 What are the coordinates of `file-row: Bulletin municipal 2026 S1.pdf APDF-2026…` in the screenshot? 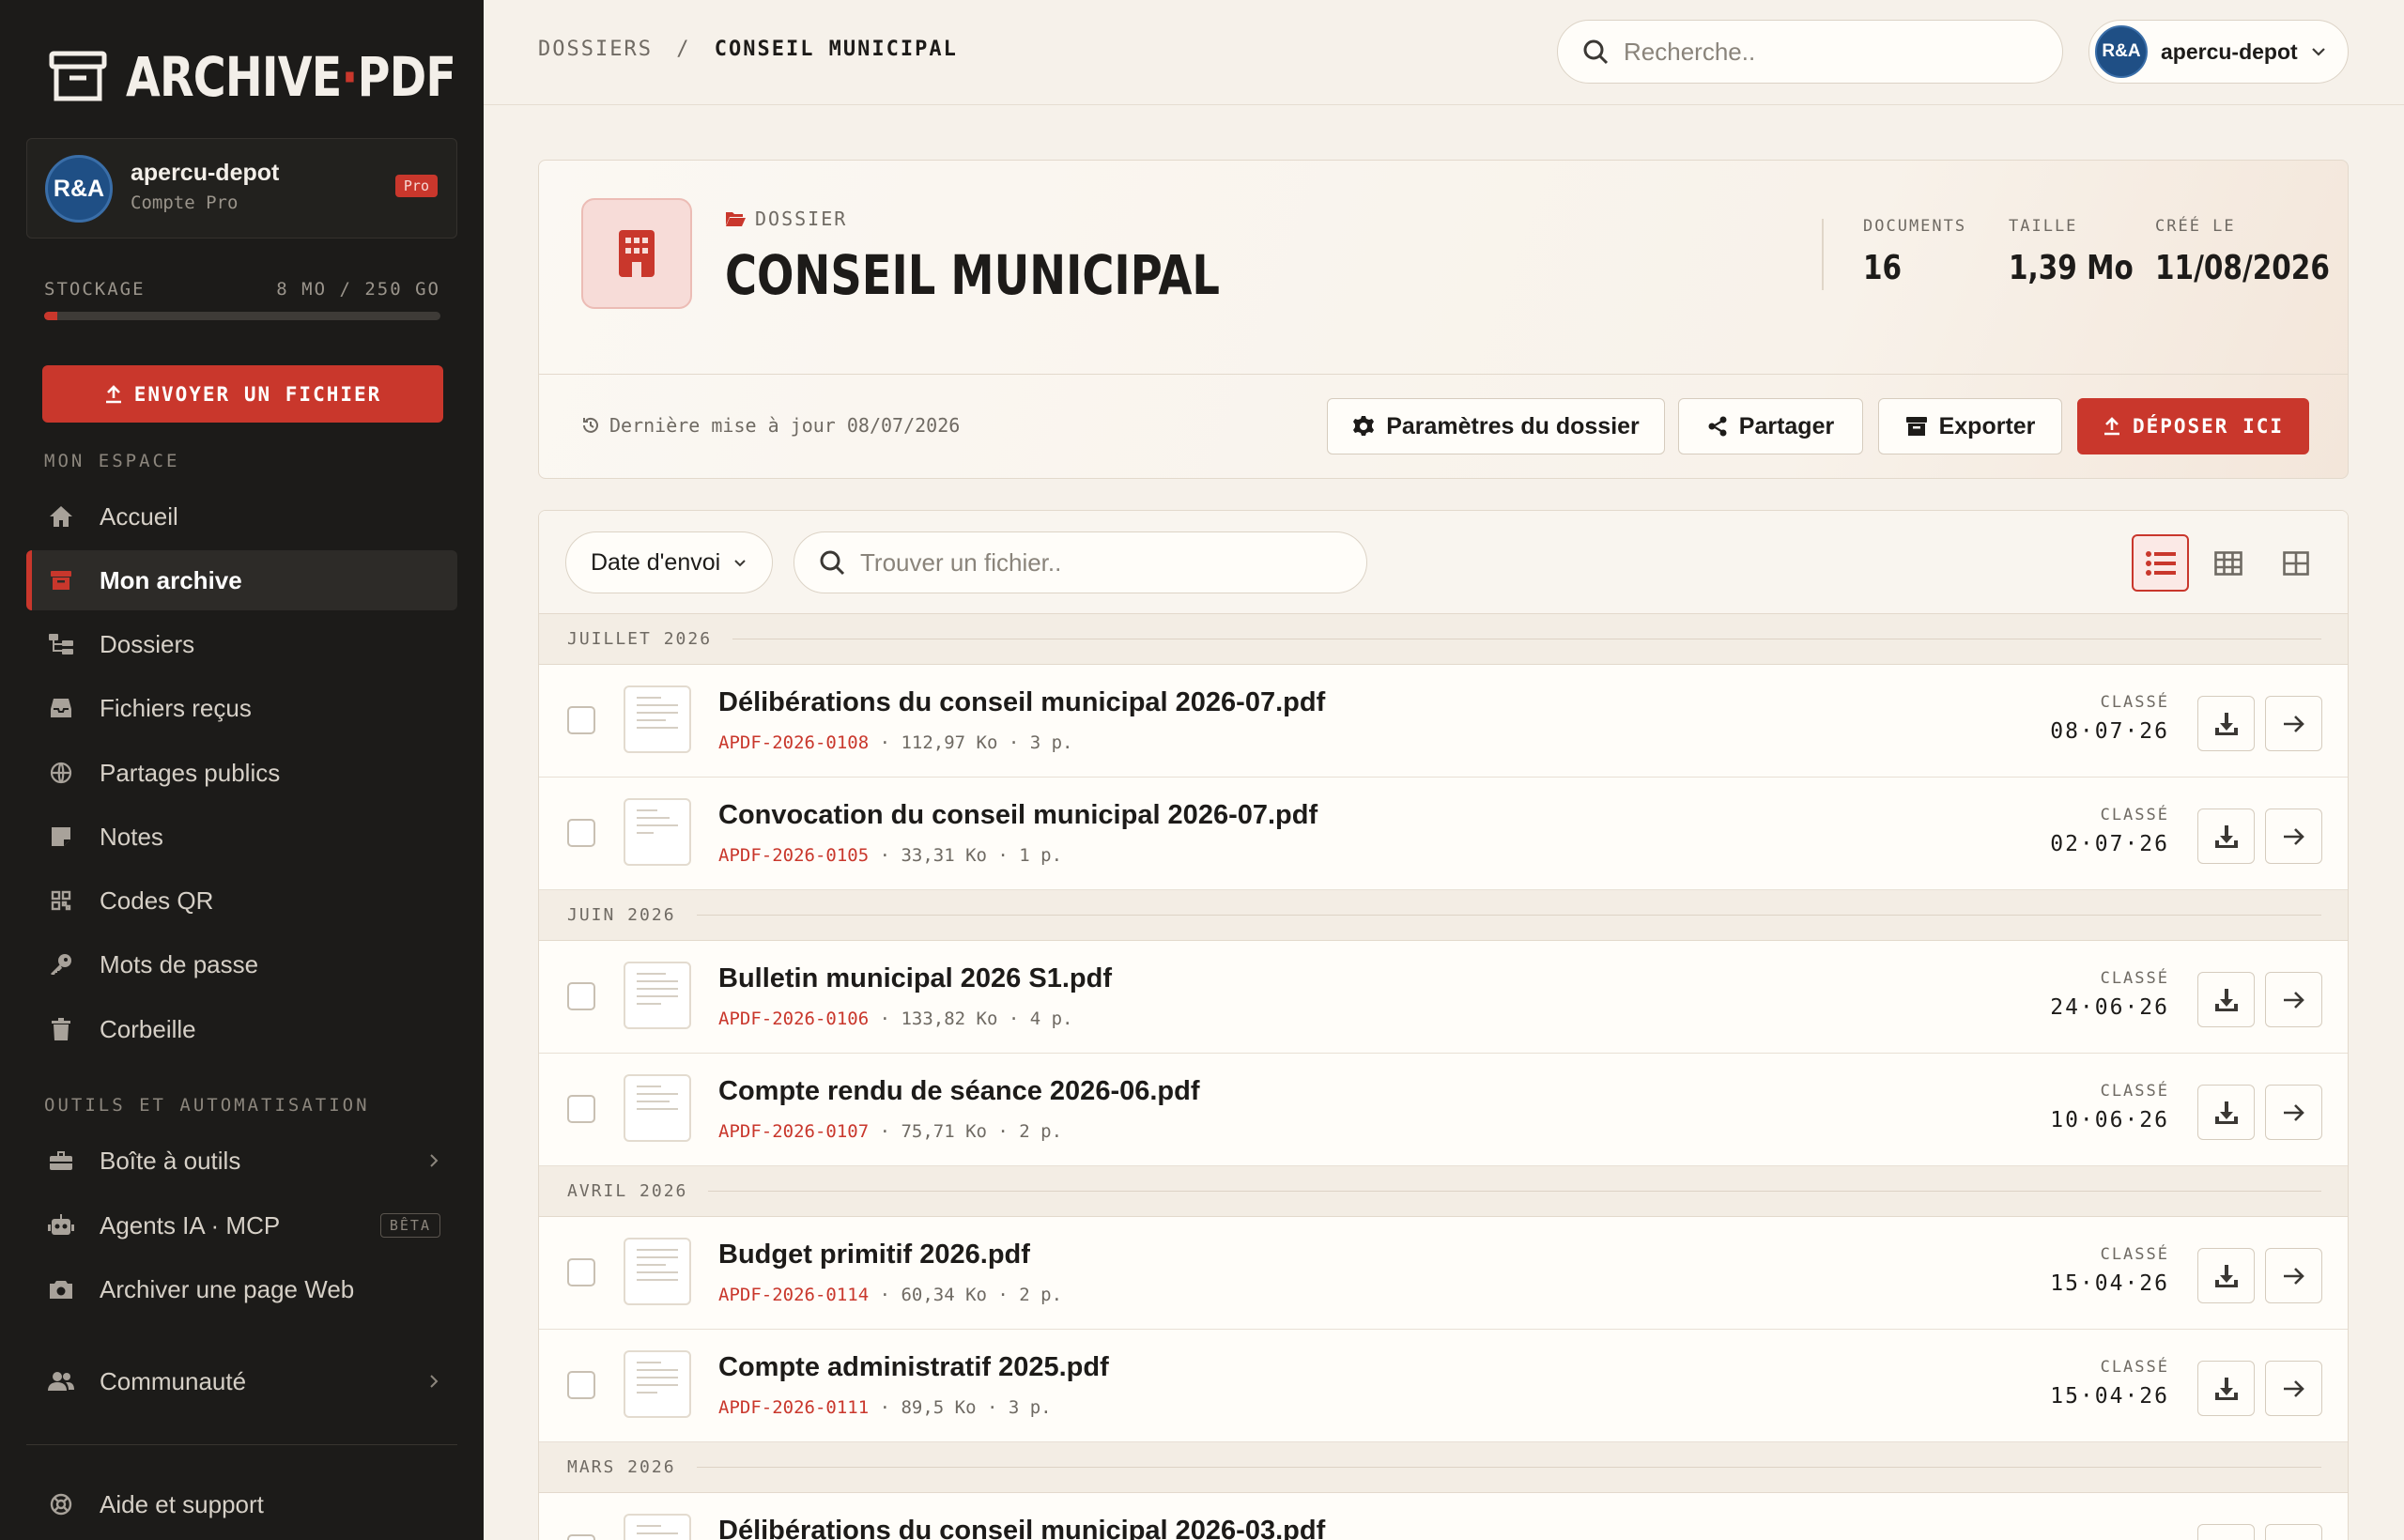 It's located at (1443, 997).